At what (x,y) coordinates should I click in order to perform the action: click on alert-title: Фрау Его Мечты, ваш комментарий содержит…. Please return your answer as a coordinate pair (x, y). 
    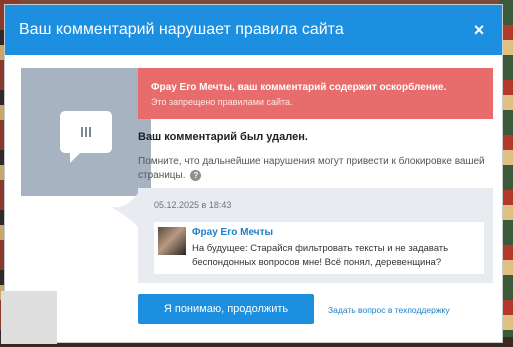
    Looking at the image, I should click on (299, 87).